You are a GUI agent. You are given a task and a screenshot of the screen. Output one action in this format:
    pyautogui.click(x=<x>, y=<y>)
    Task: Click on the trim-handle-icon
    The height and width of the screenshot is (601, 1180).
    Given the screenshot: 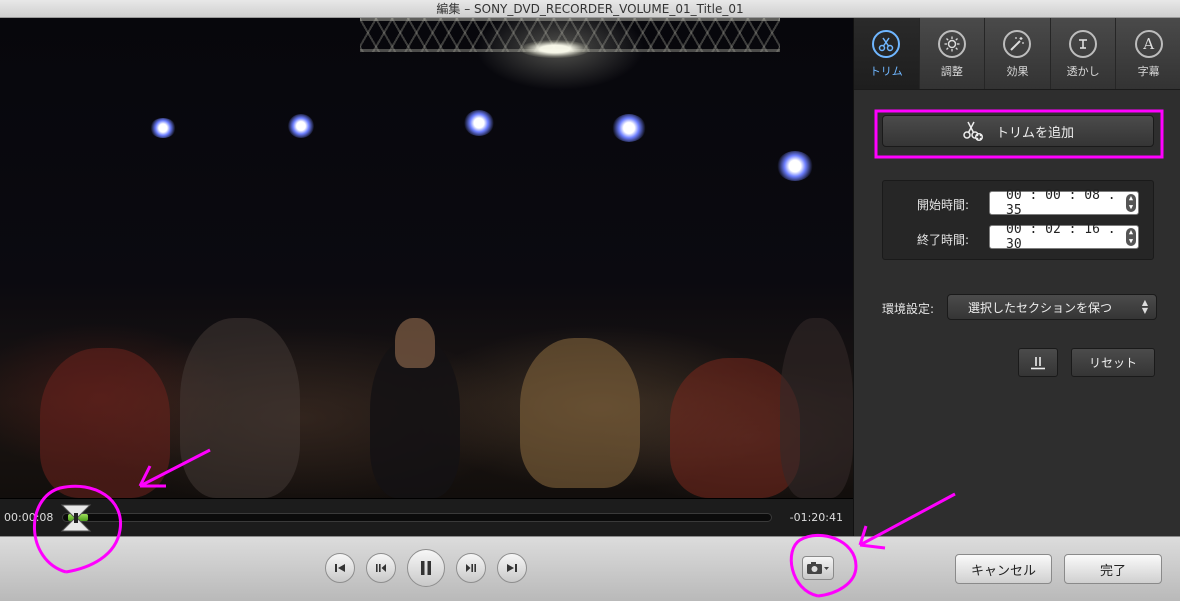 What is the action you would take?
    pyautogui.click(x=76, y=518)
    